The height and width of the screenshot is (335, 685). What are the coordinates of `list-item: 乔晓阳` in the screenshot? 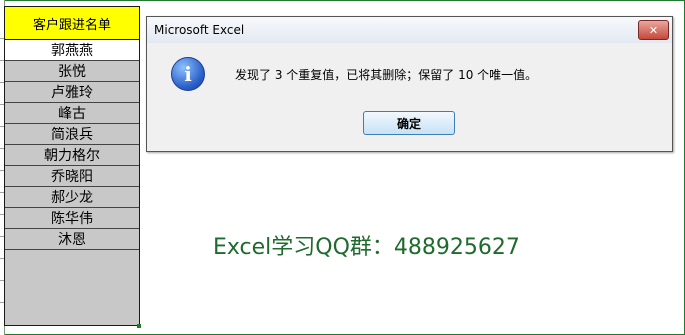 It's located at (72, 176).